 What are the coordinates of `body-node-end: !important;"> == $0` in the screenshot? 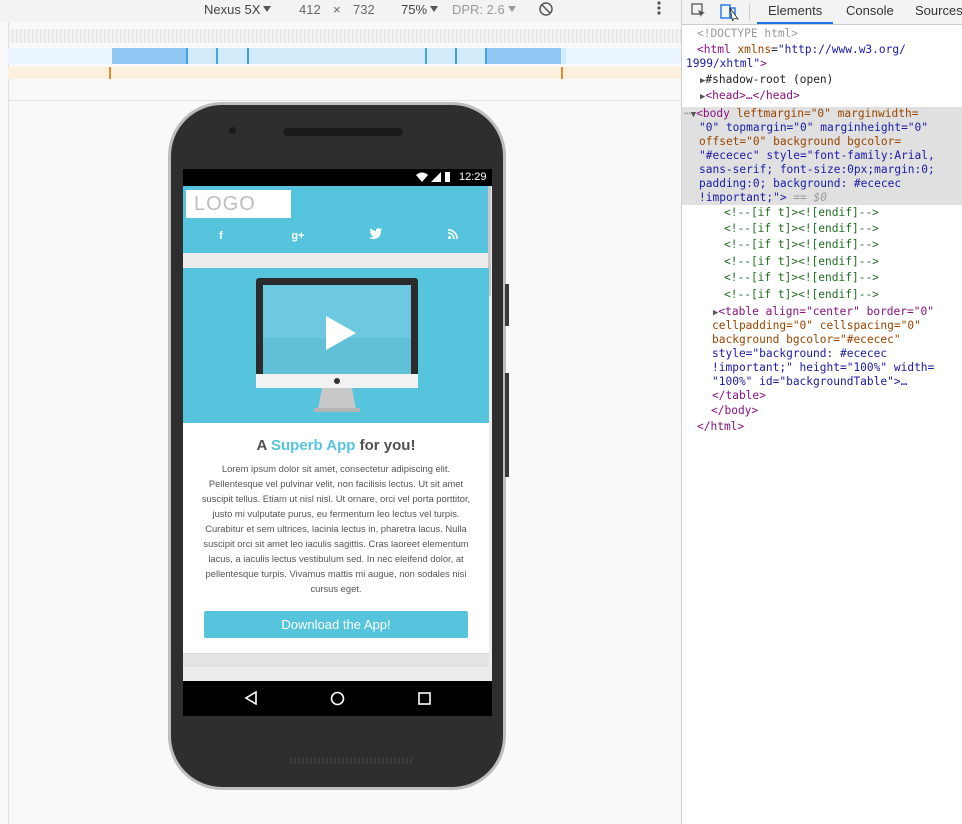 It's located at (763, 198).